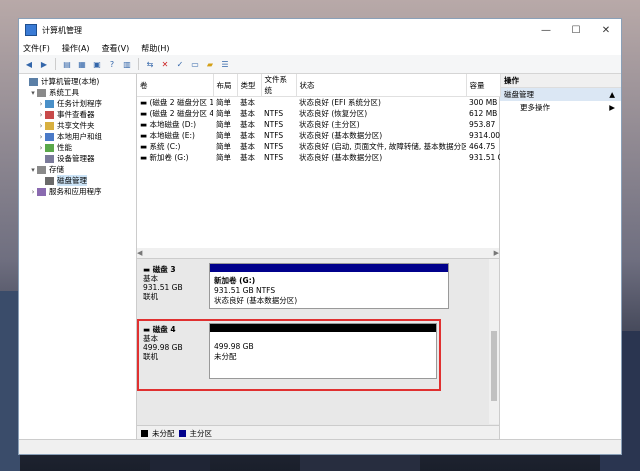  I want to click on tree-item: › 任务计划程序, so click(77, 103).